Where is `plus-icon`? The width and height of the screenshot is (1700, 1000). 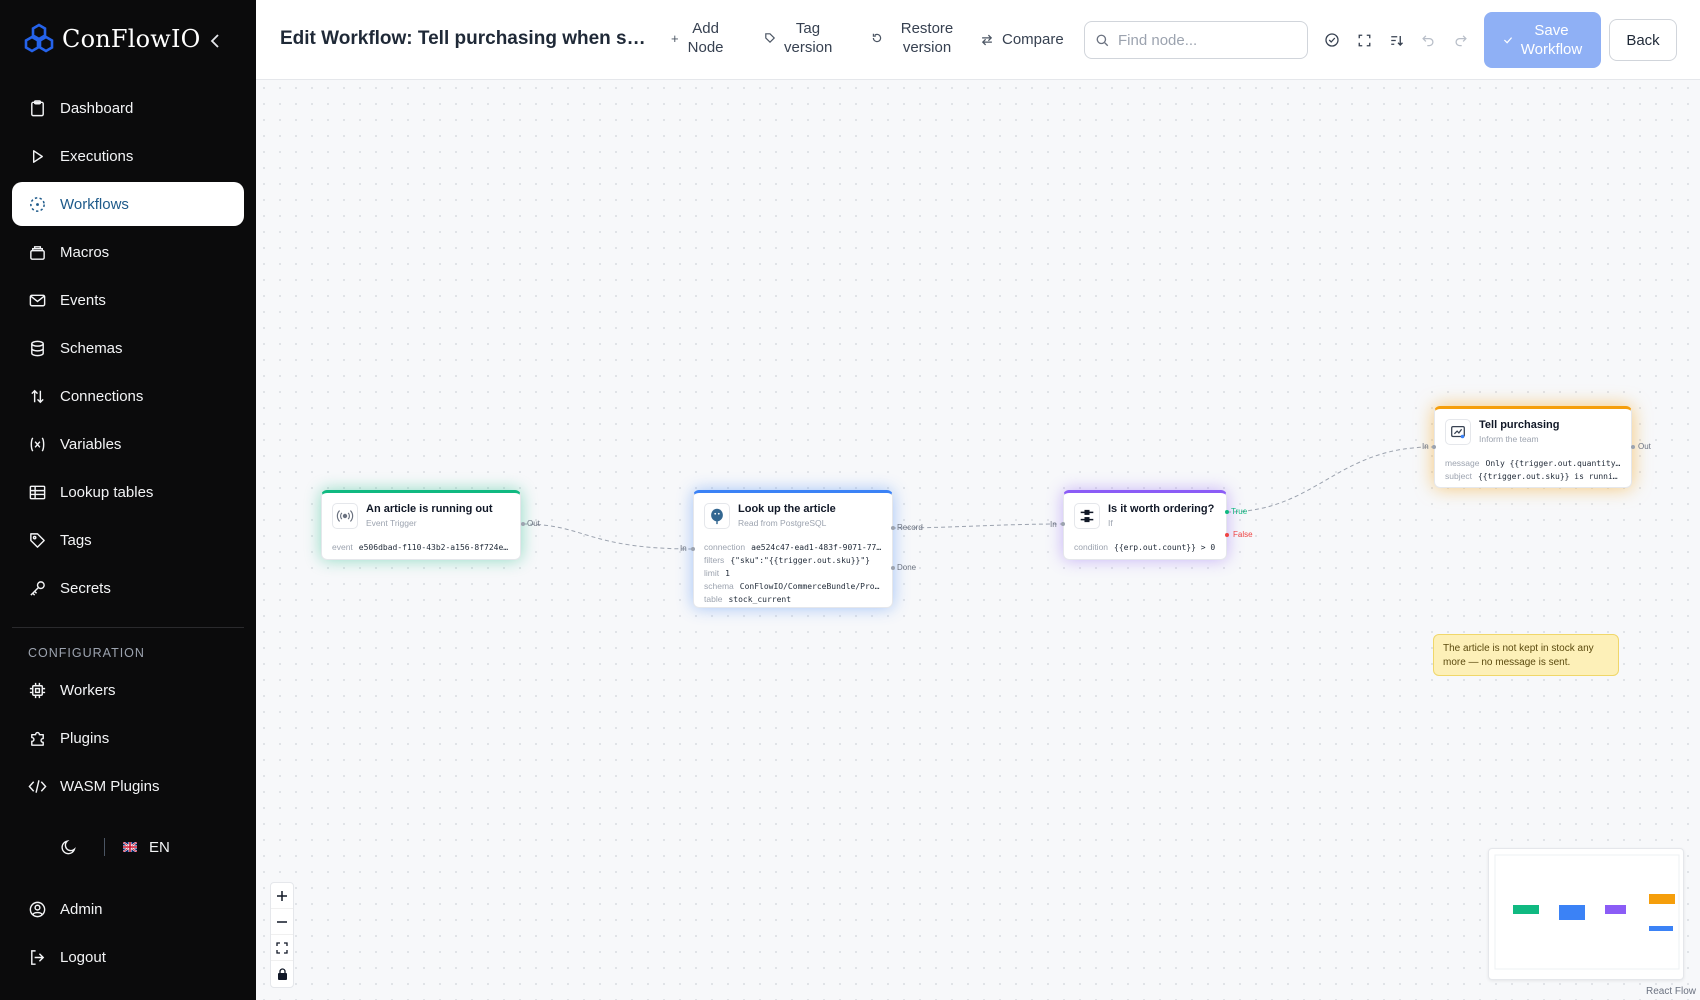 plus-icon is located at coordinates (282, 895).